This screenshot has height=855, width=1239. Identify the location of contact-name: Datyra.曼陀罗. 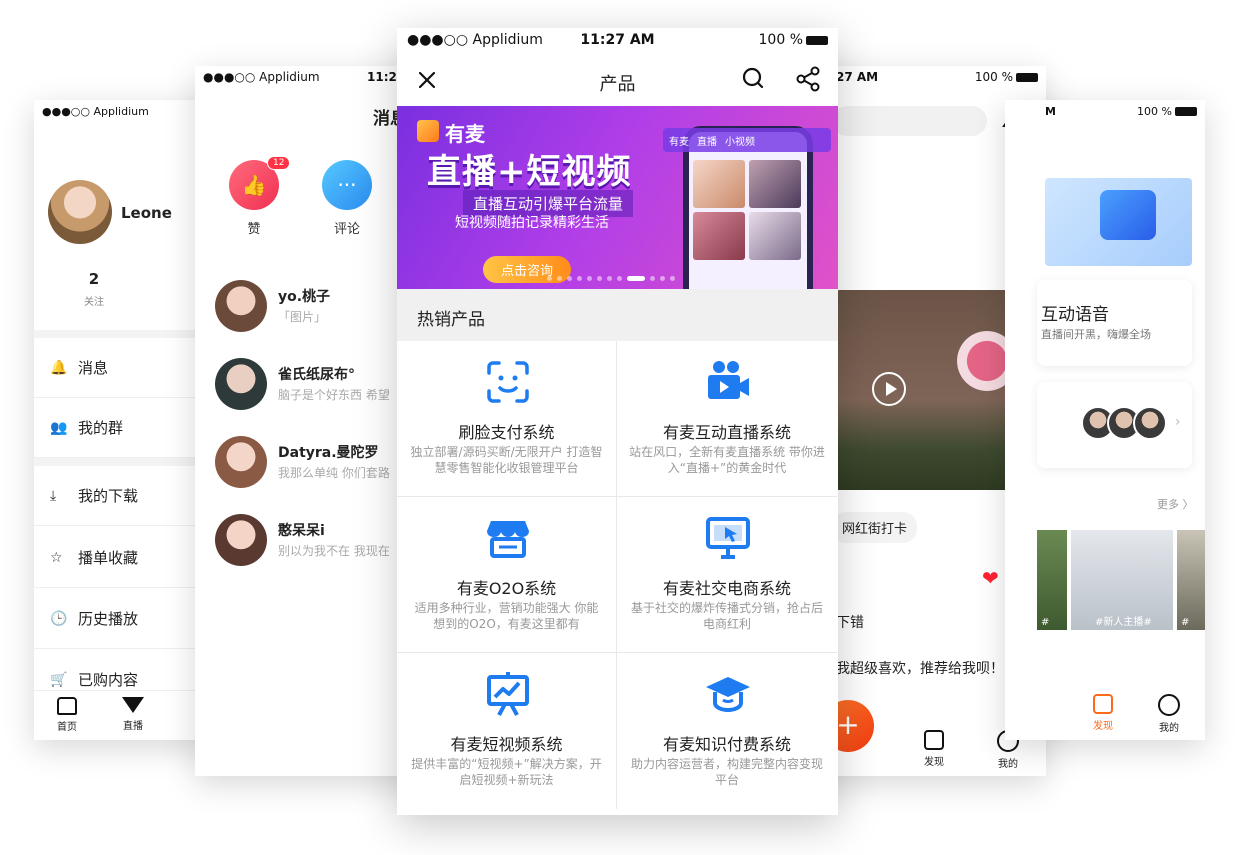
(328, 453).